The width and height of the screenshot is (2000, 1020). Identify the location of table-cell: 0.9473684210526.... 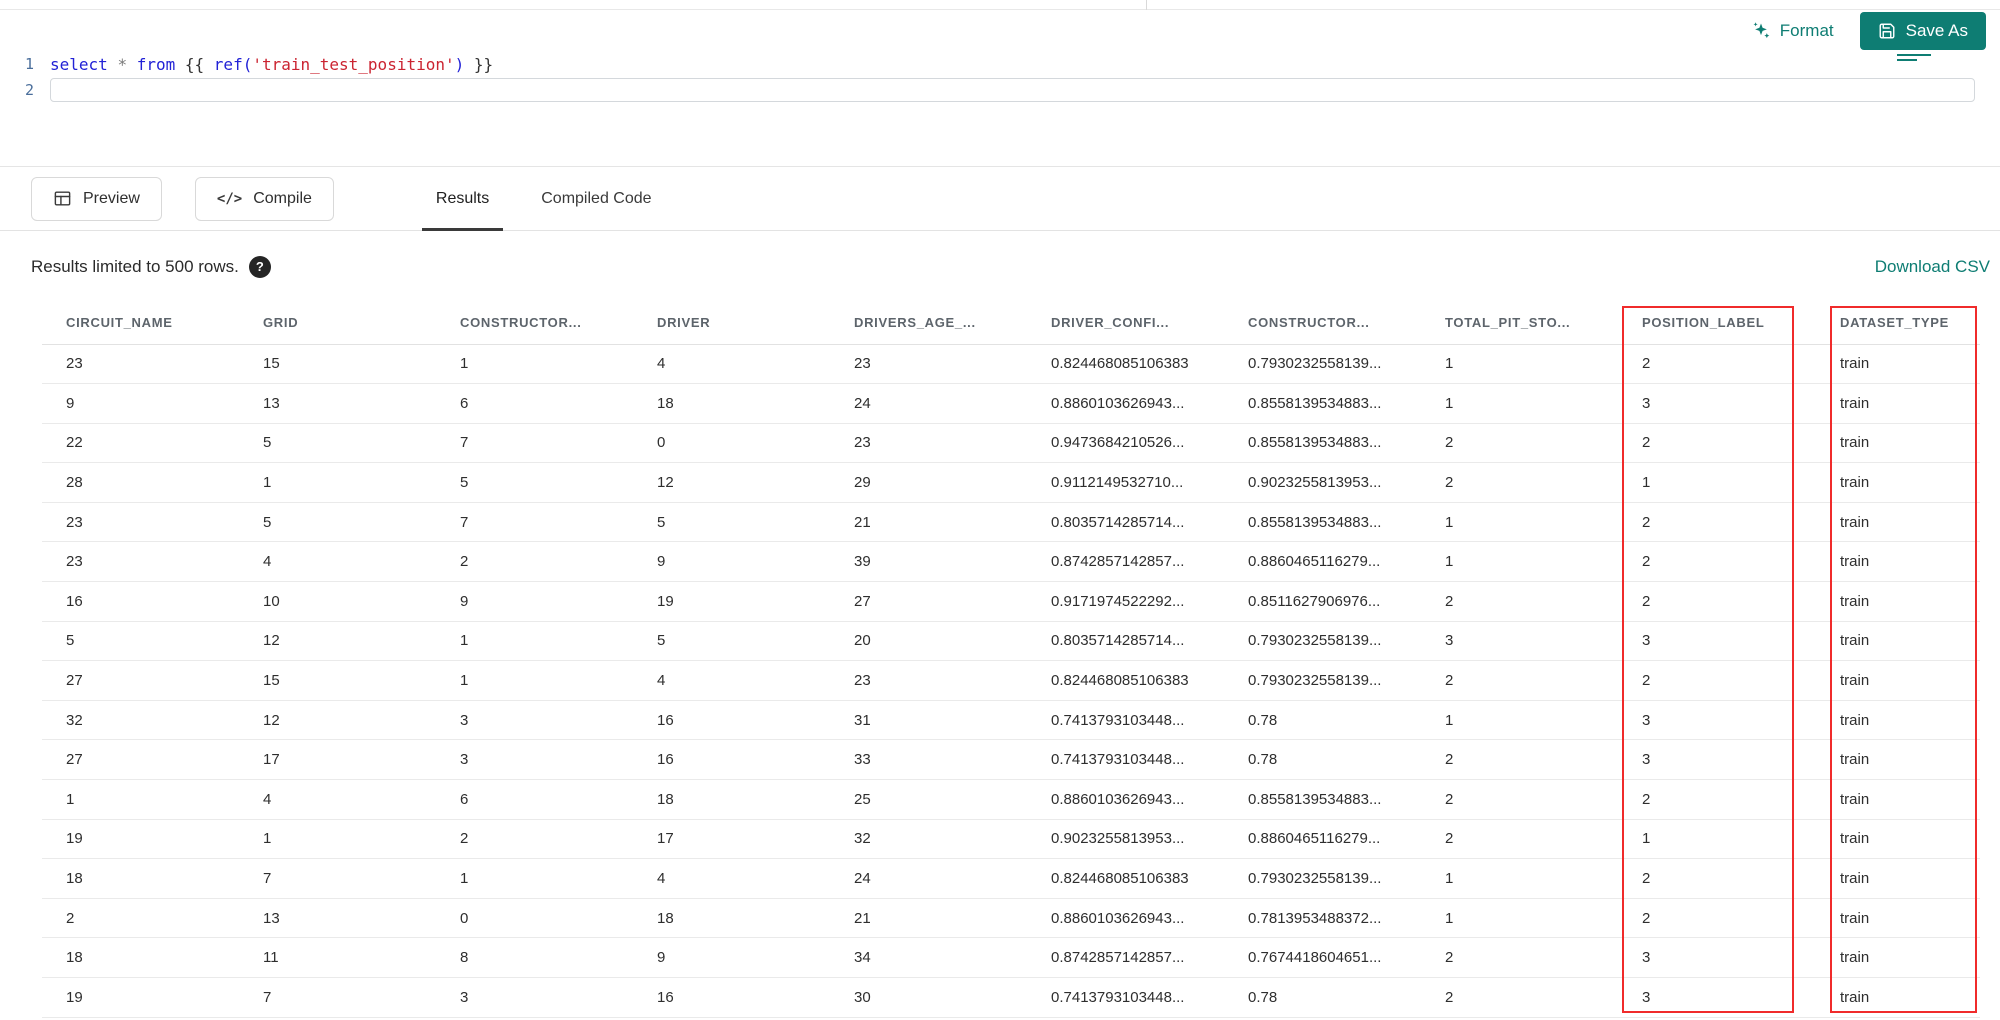
(1118, 443).